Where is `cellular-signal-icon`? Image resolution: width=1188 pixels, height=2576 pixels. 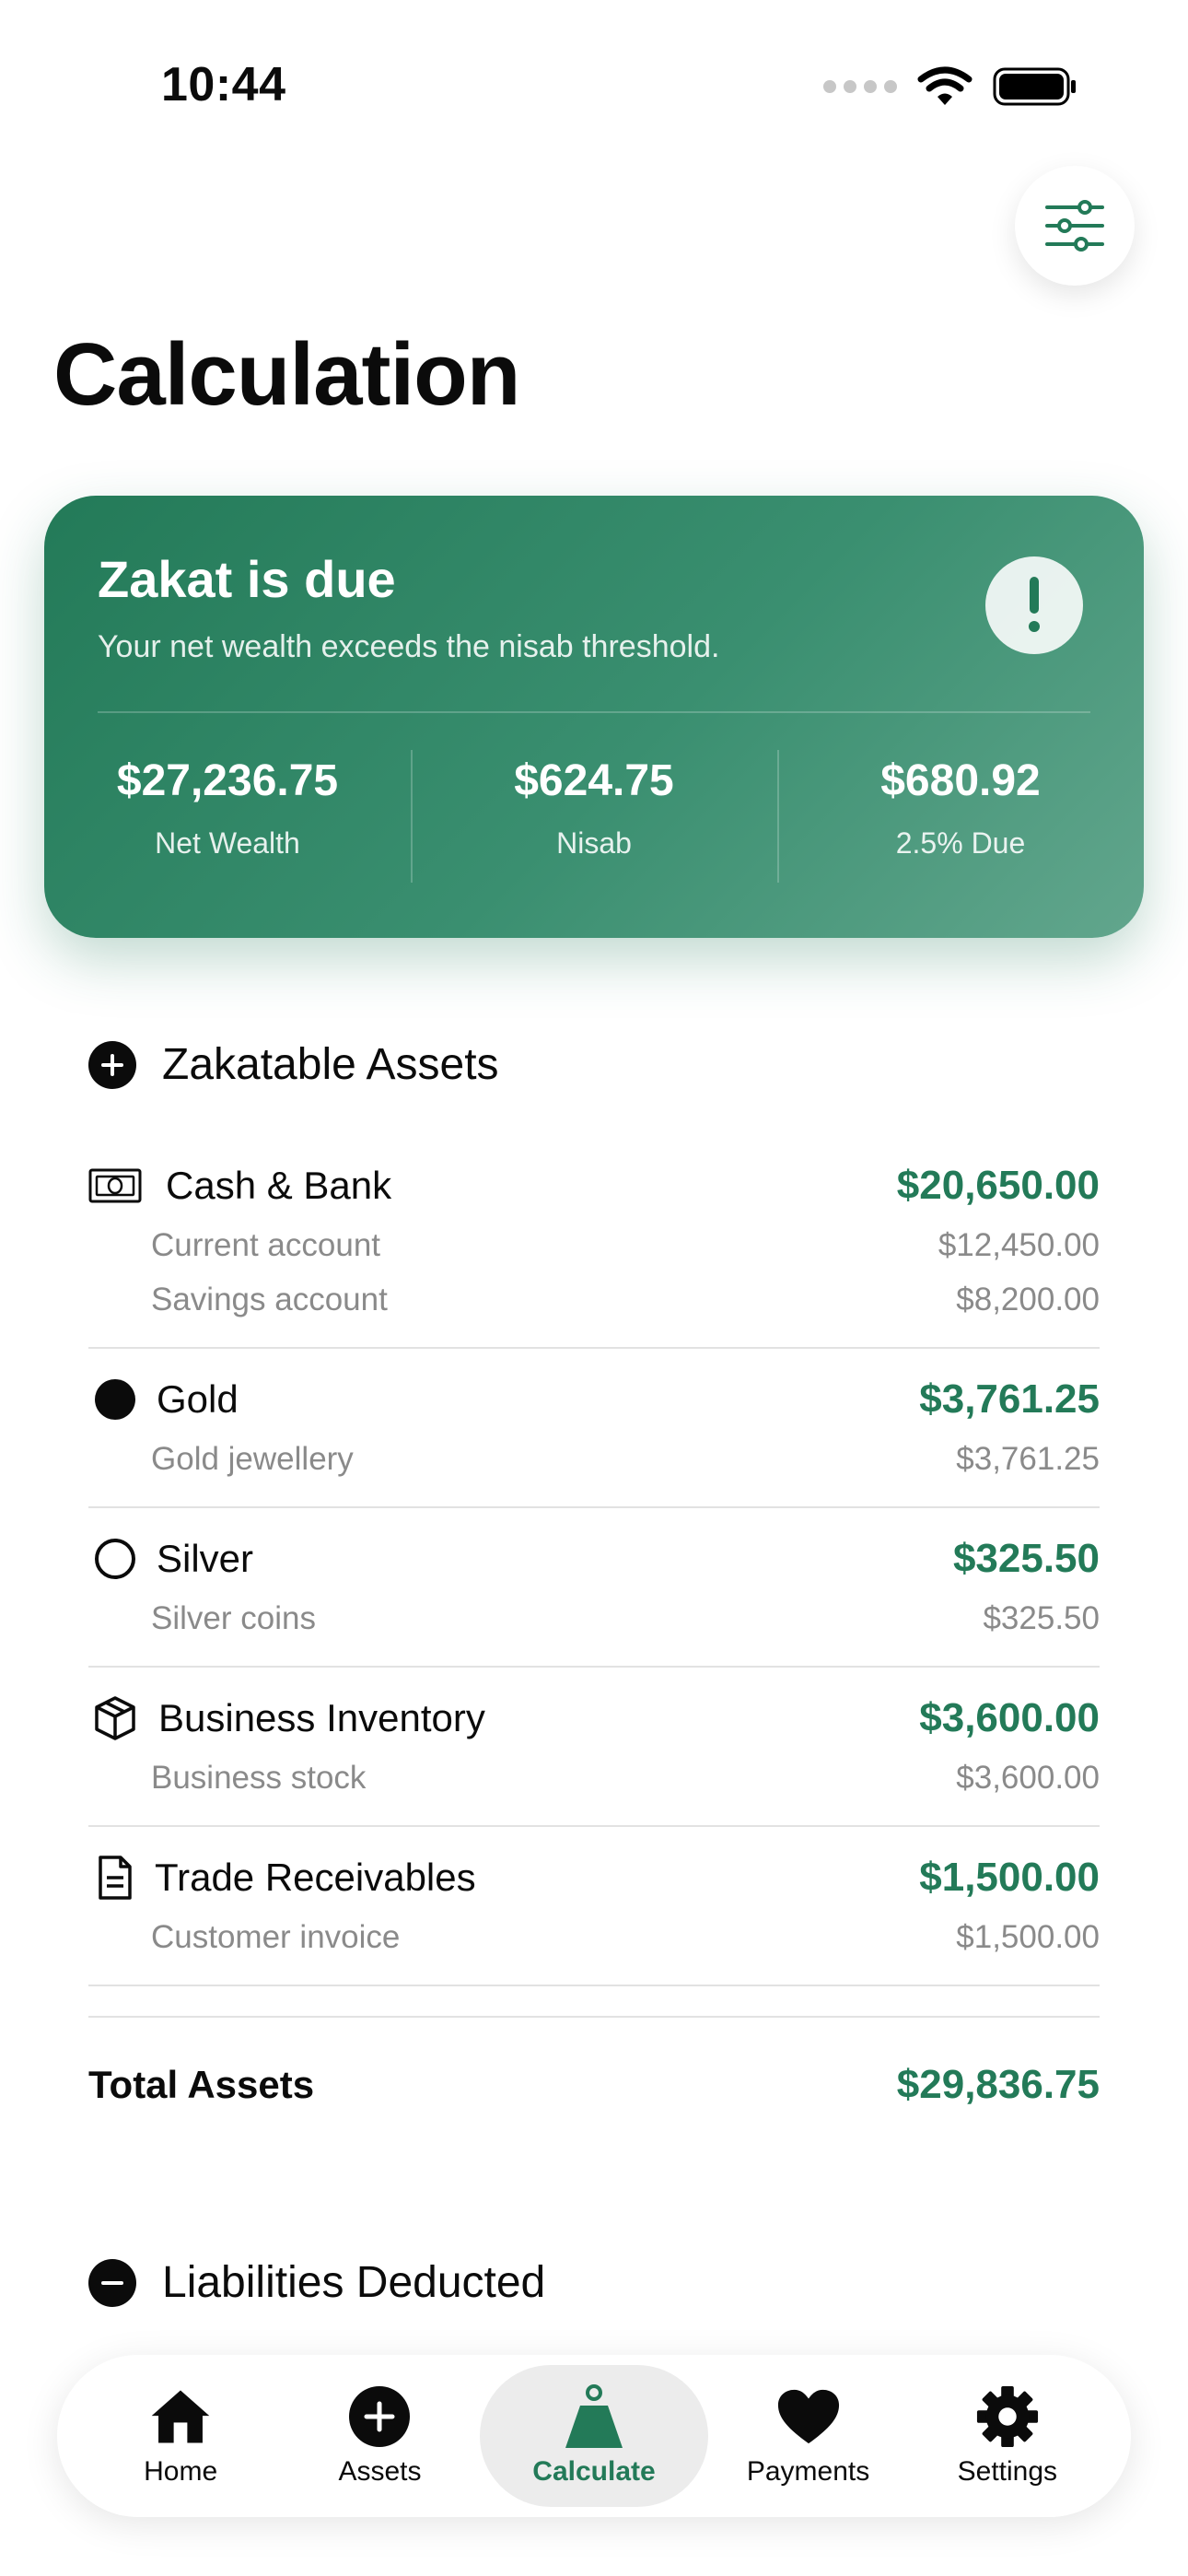
cellular-signal-icon is located at coordinates (860, 86).